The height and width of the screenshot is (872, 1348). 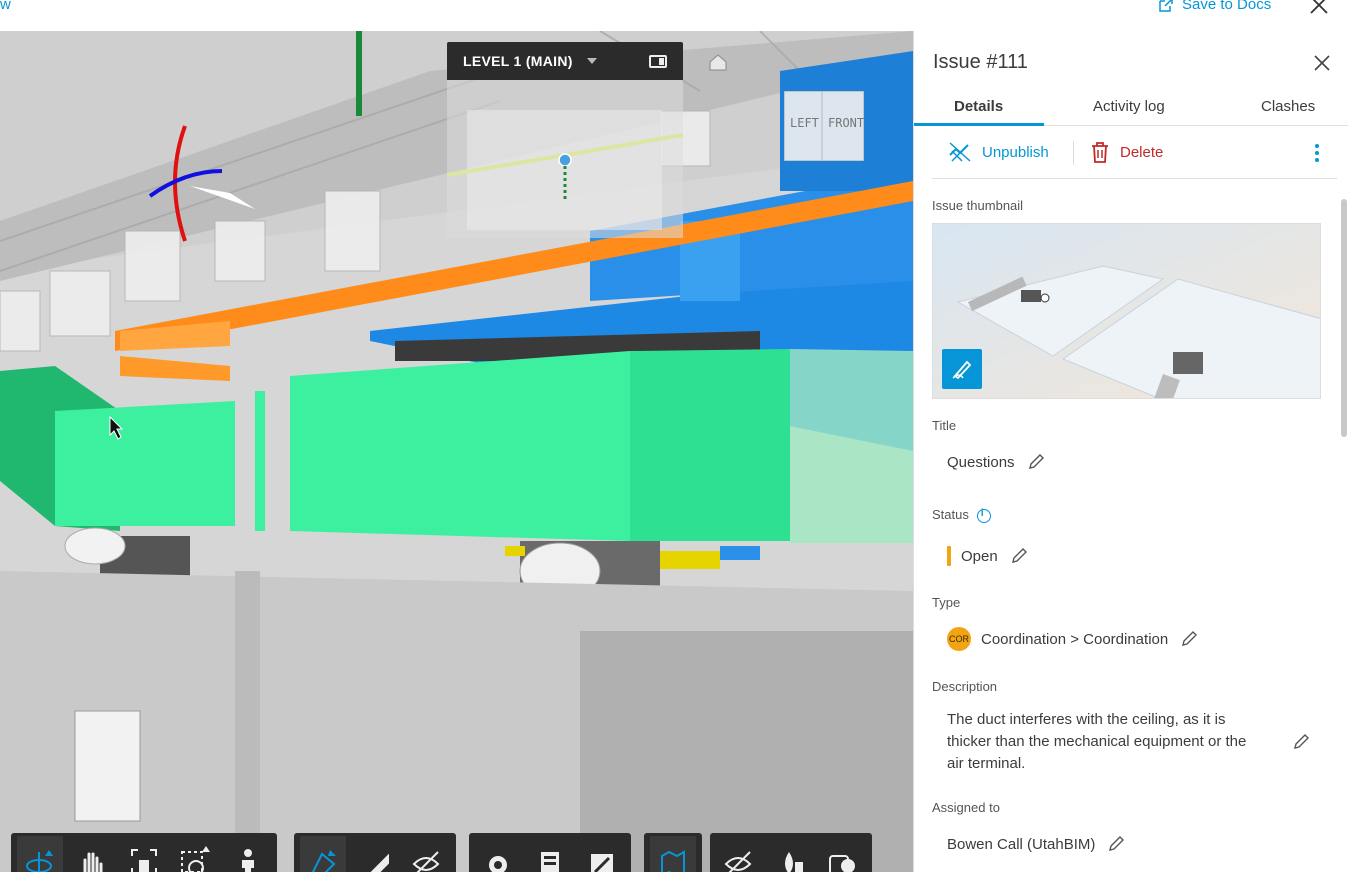 I want to click on title-field: Questions, so click(x=996, y=462).